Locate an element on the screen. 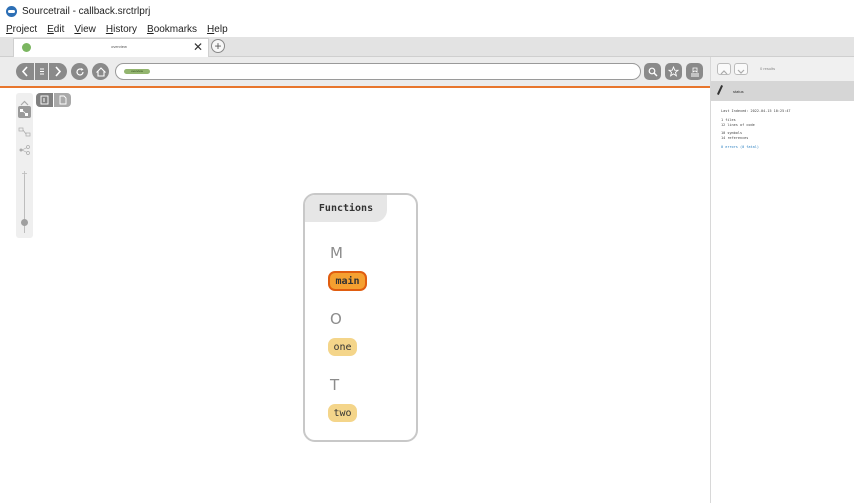  status-errors-link: 0 errors (0 fatal) is located at coordinates (740, 147).